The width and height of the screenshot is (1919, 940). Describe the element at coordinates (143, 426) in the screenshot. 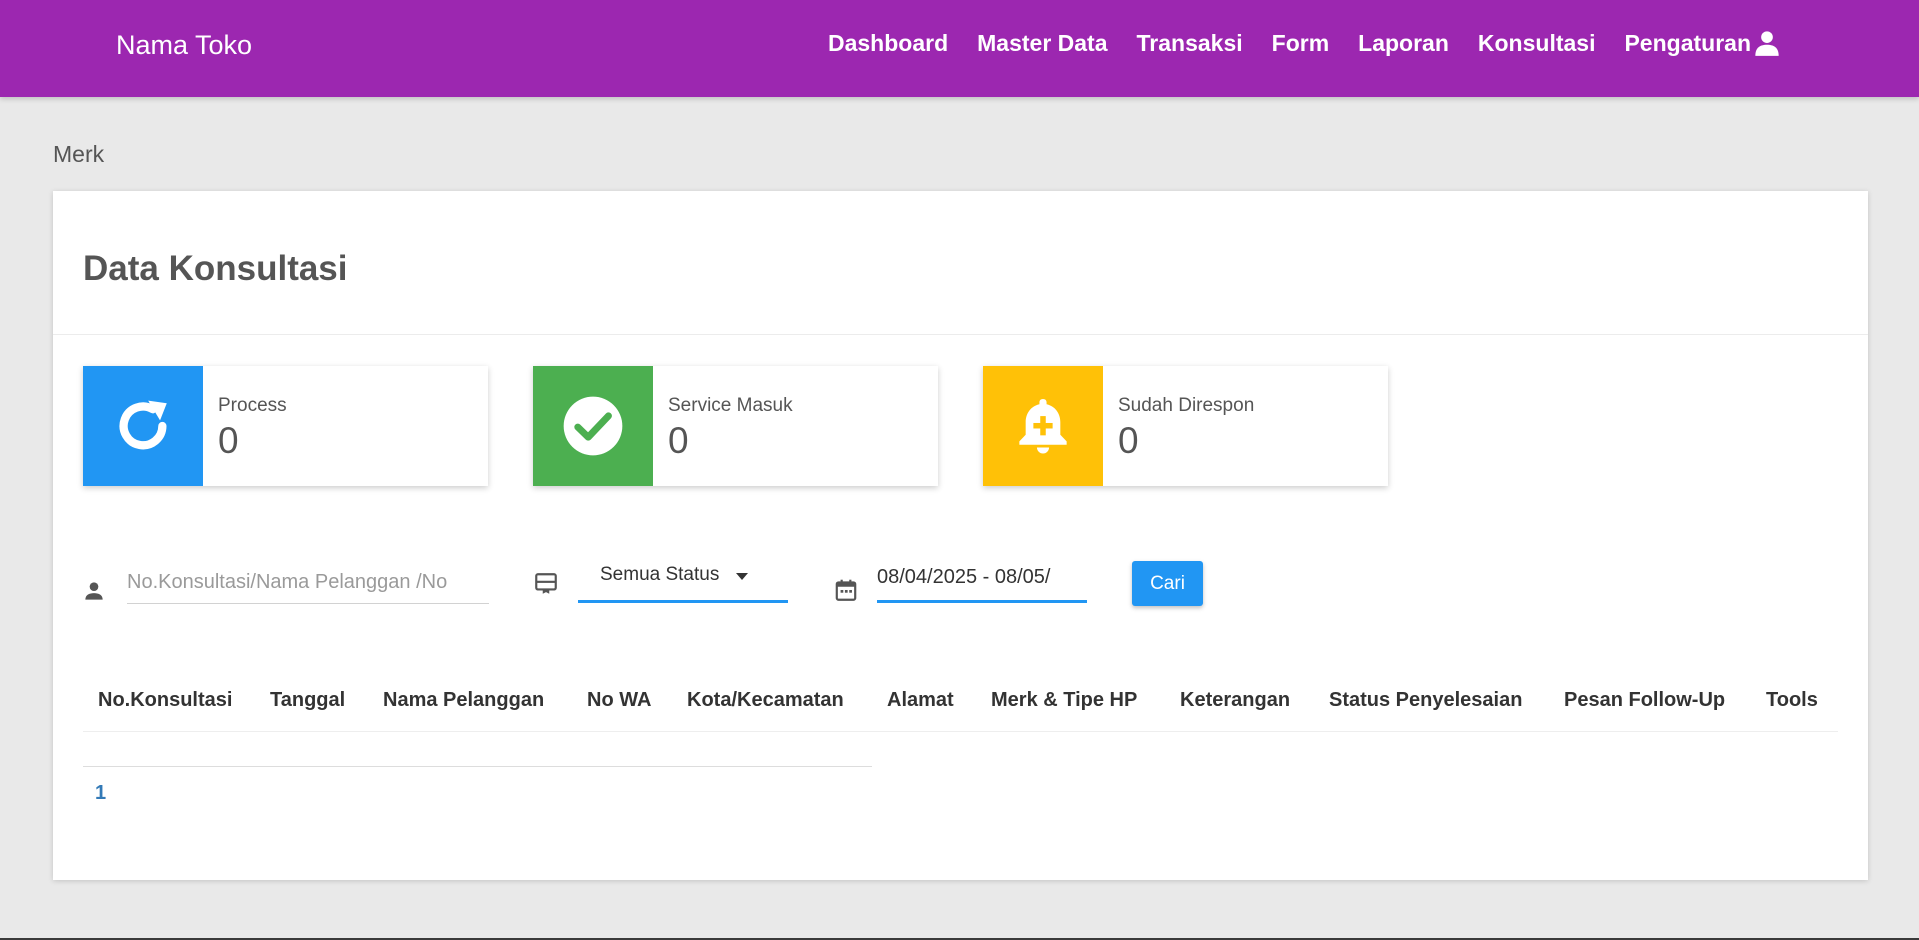

I see `refresh-icon` at that location.